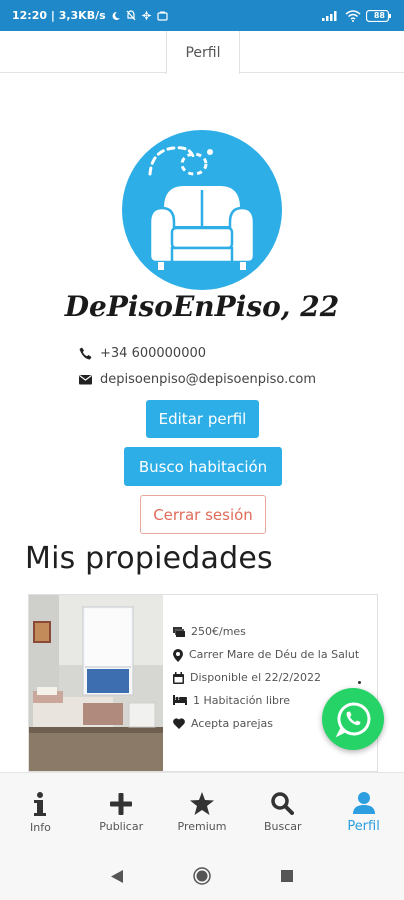 The width and height of the screenshot is (404, 900). Describe the element at coordinates (121, 803) in the screenshot. I see `plus-icon` at that location.